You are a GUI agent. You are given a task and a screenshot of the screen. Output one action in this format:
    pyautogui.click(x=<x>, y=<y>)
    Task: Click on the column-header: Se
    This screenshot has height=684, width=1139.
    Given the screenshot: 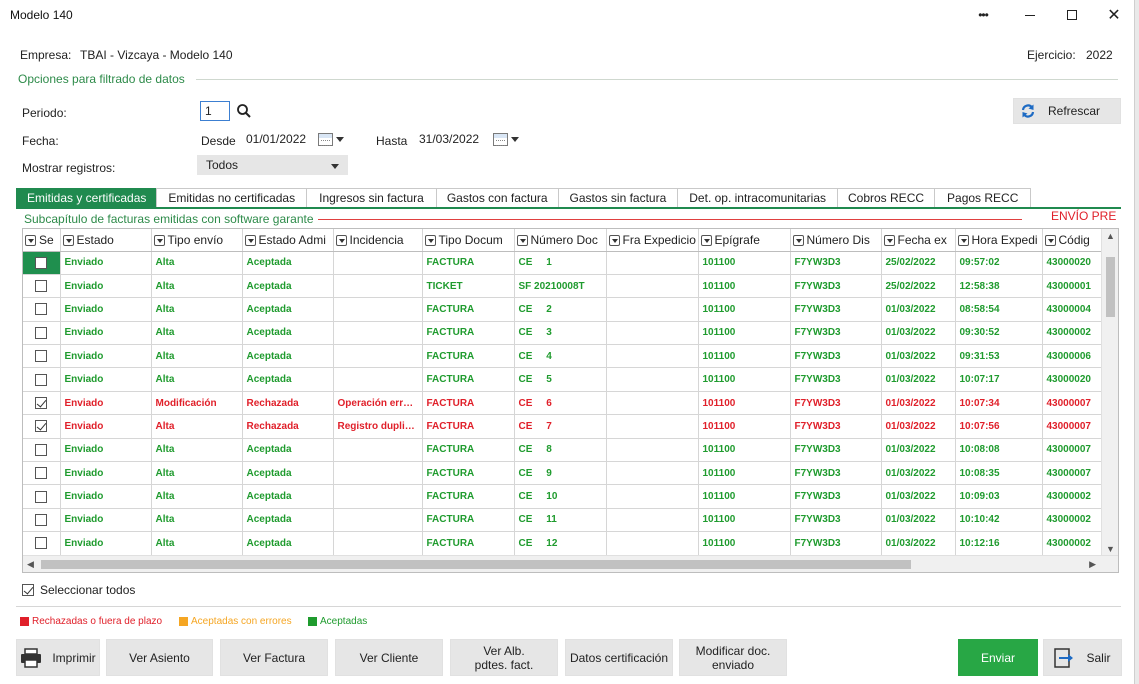 What is the action you would take?
    pyautogui.click(x=42, y=240)
    